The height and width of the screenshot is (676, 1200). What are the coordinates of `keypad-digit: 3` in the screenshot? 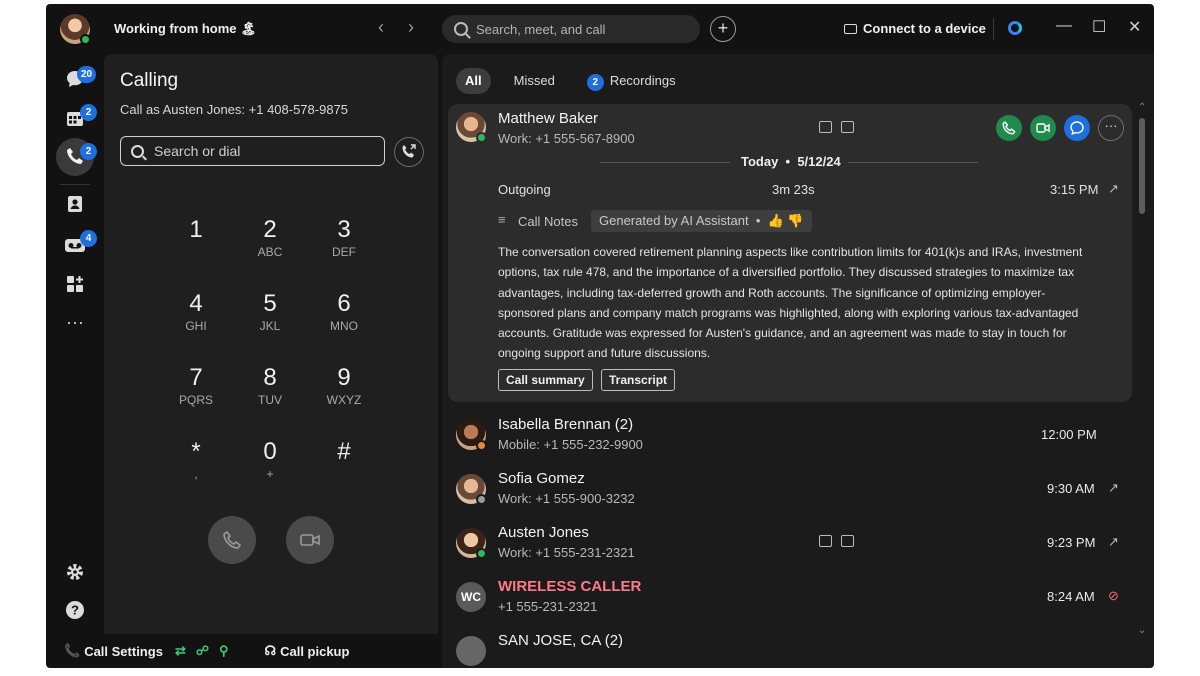 It's located at (344, 229).